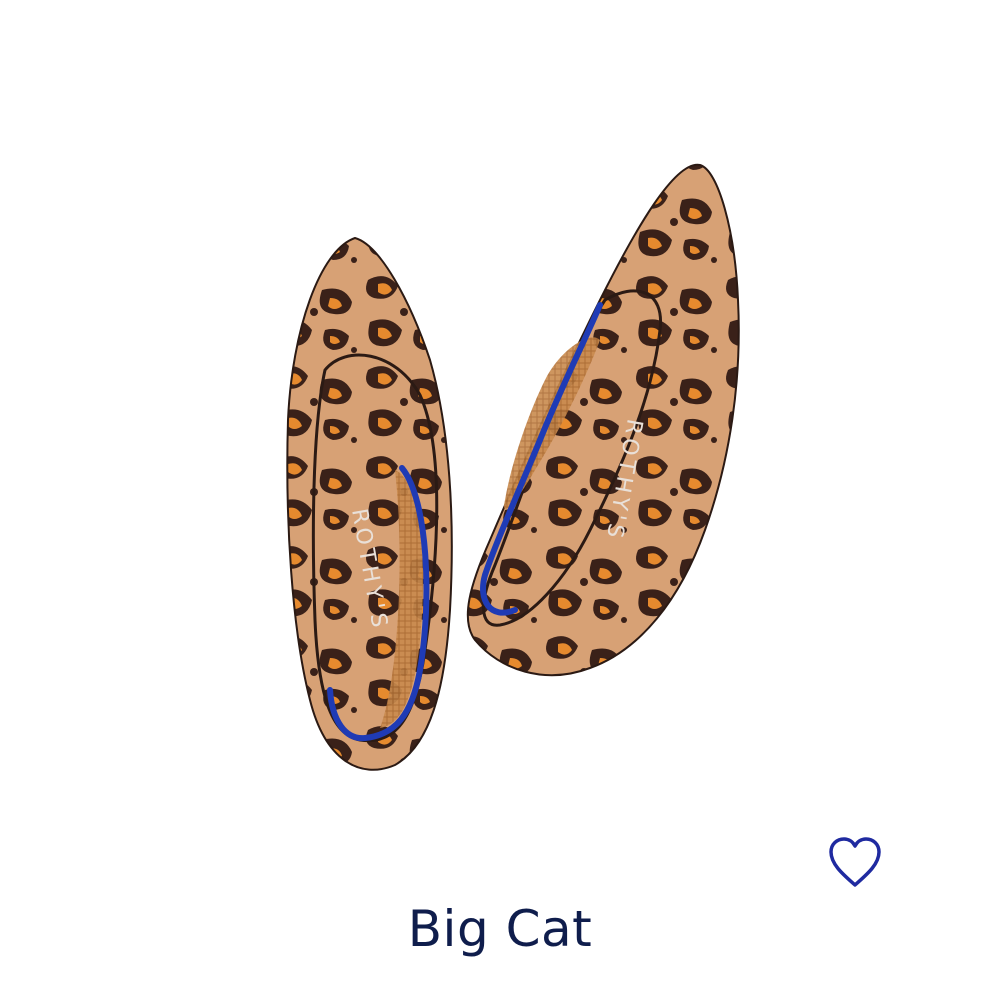 The height and width of the screenshot is (1000, 1000). I want to click on heart-outline-icon, so click(855, 862).